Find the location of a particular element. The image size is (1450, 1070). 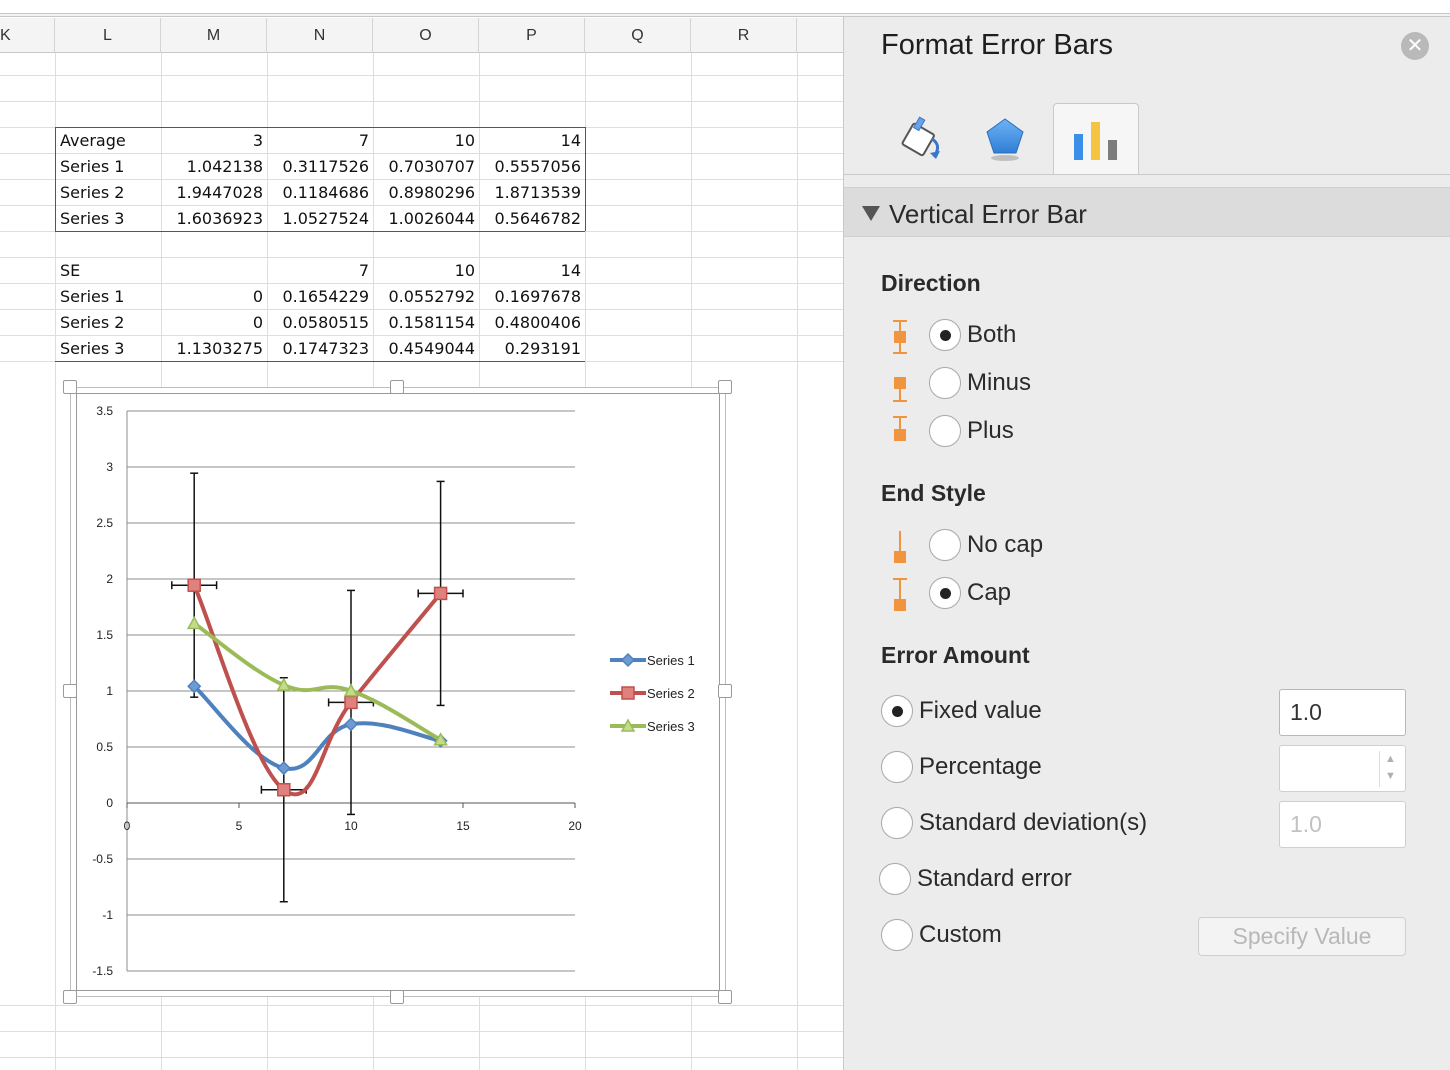

cap-icon is located at coordinates (900, 594).